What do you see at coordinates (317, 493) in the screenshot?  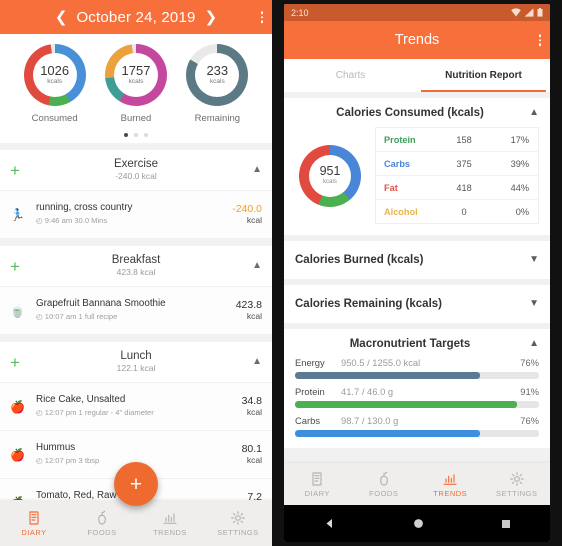 I see `tab-label: DIARY` at bounding box center [317, 493].